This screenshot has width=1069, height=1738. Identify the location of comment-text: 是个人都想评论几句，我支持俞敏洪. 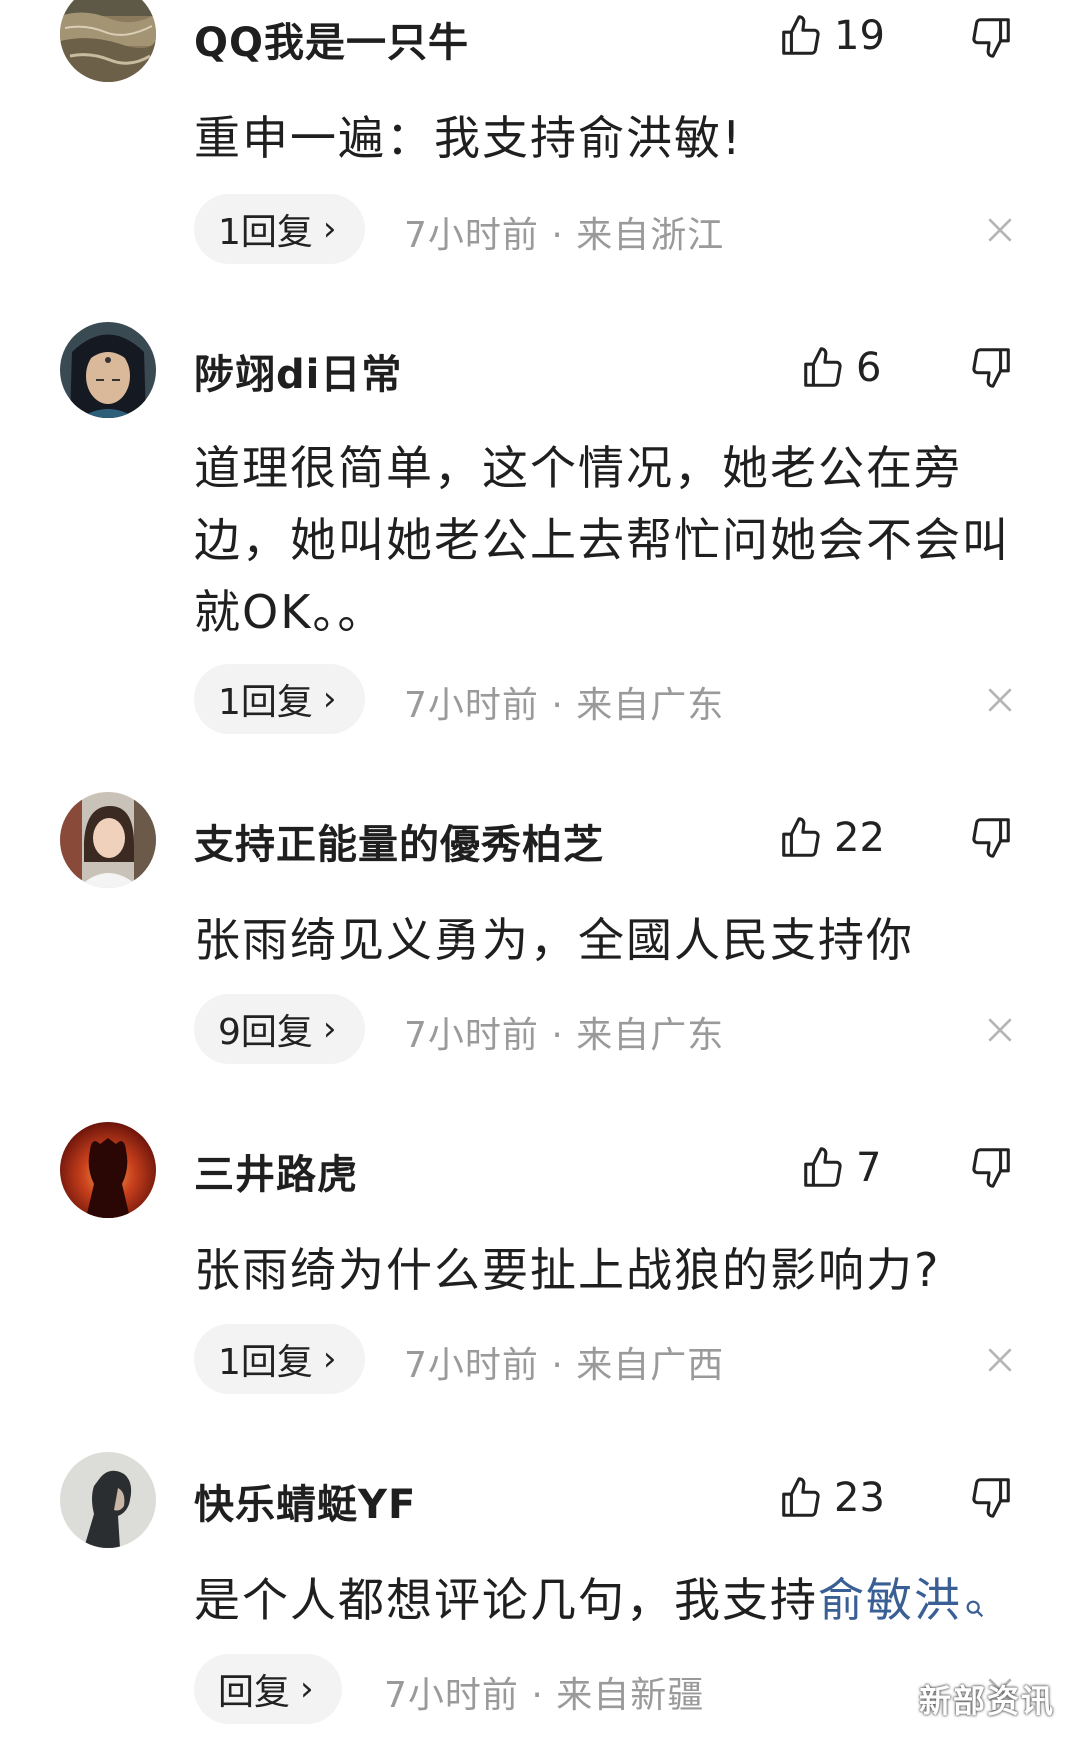
(604, 1602).